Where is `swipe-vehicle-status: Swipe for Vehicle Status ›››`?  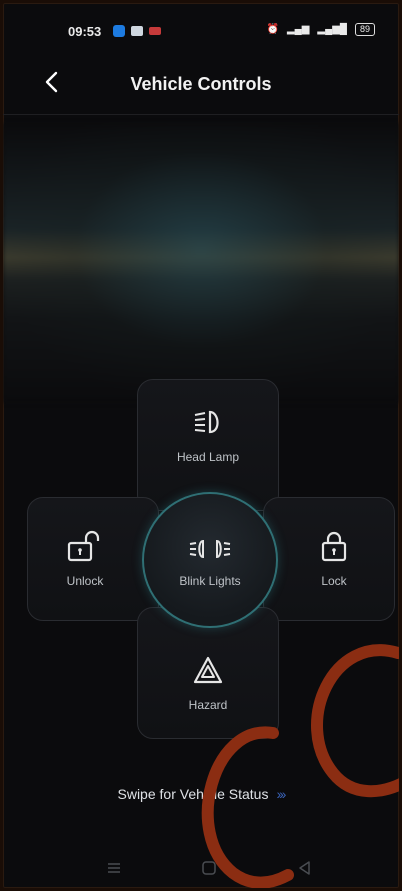
swipe-vehicle-status: Swipe for Vehicle Status ››› is located at coordinates (201, 794).